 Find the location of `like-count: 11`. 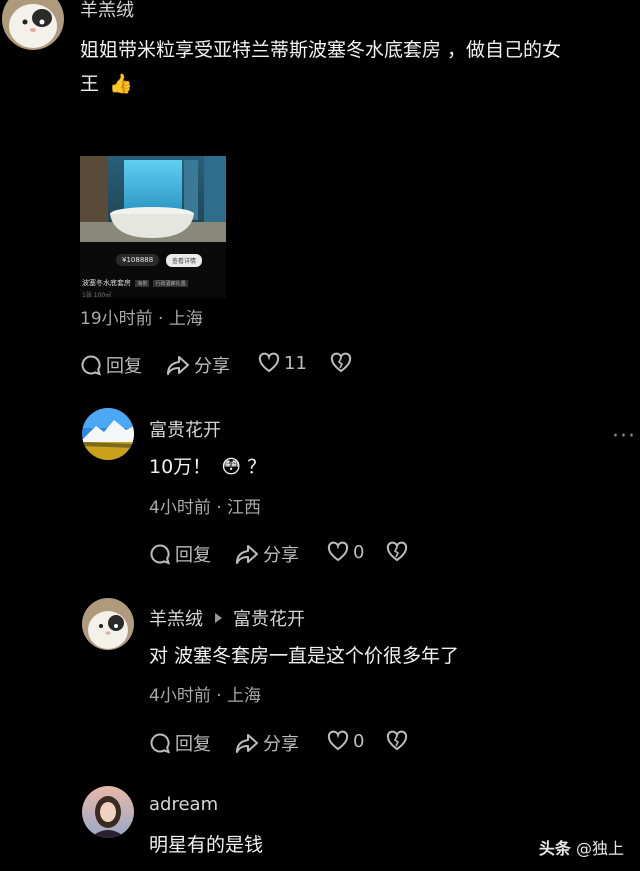

like-count: 11 is located at coordinates (295, 363).